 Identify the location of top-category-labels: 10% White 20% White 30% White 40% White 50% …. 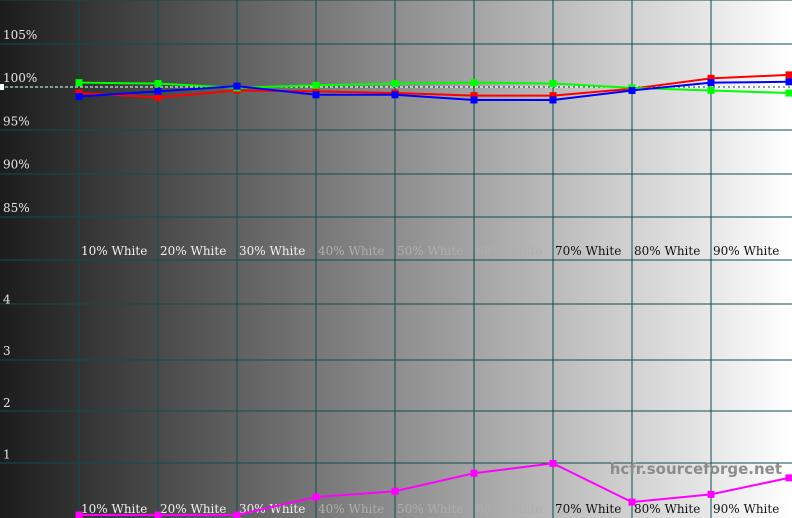
(430, 251).